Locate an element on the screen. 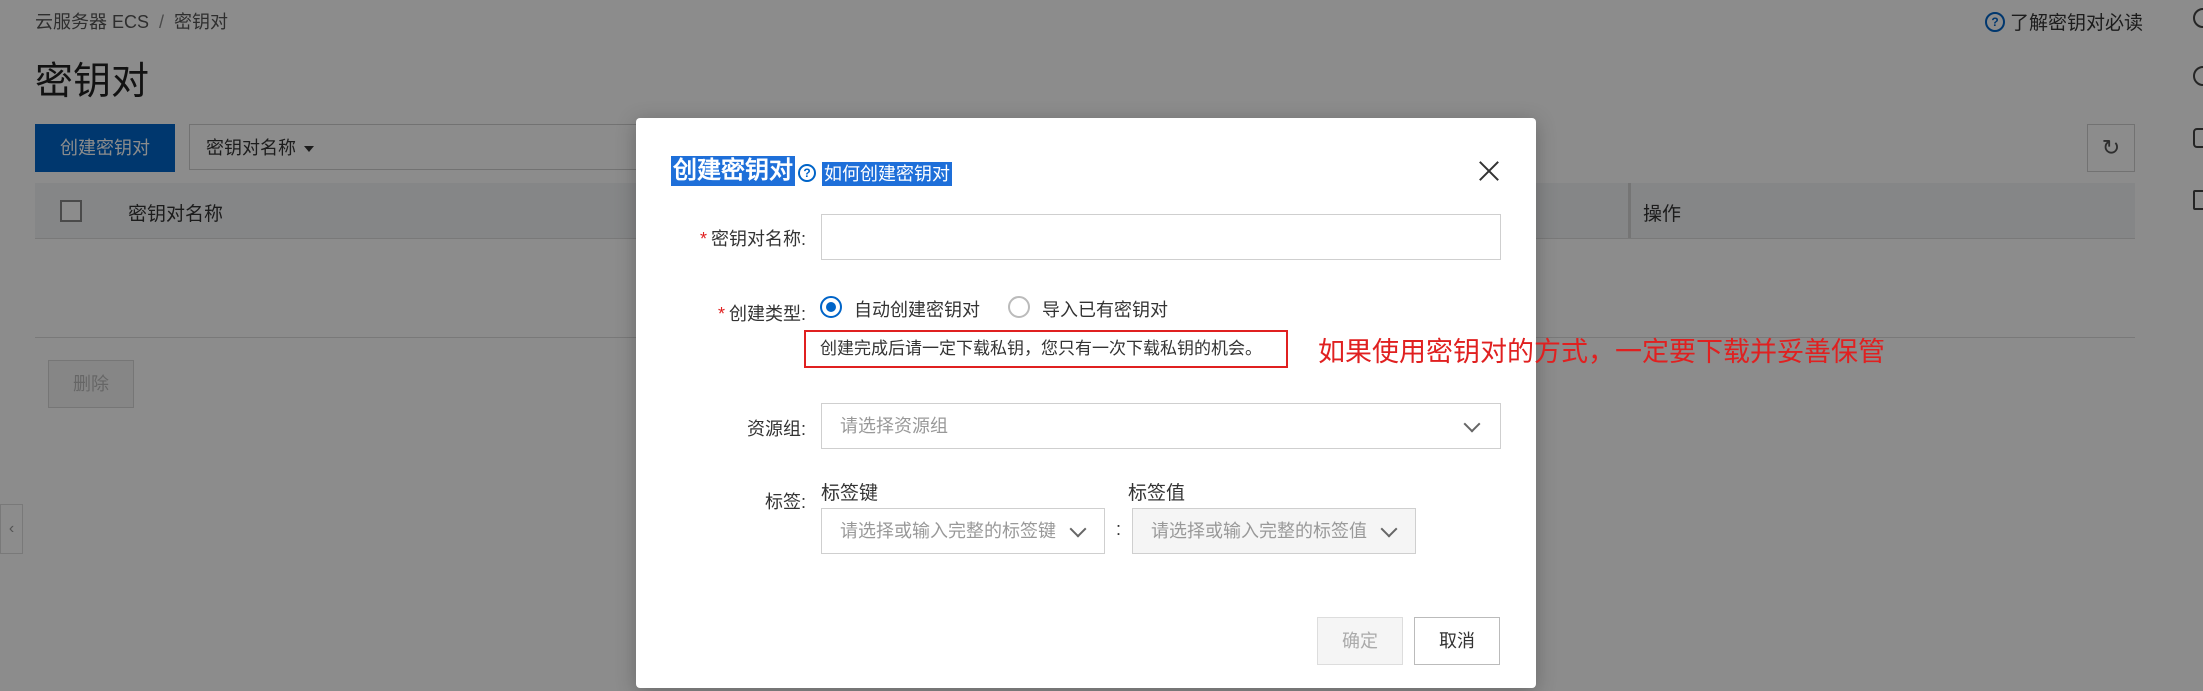 Image resolution: width=2203 pixels, height=691 pixels. close-icon is located at coordinates (1489, 171).